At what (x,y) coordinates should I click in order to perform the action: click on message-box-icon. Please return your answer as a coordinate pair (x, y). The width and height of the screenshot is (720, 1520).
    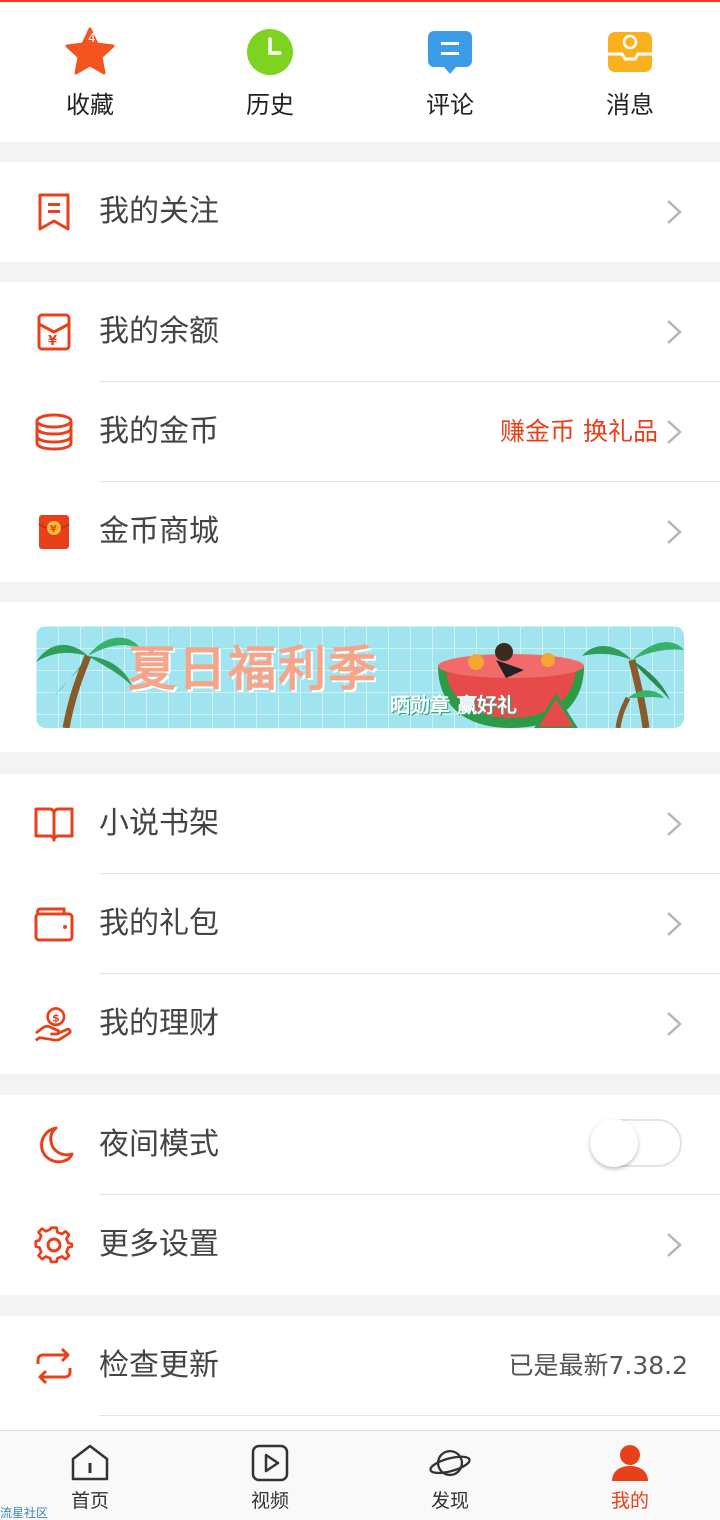
    Looking at the image, I should click on (630, 52).